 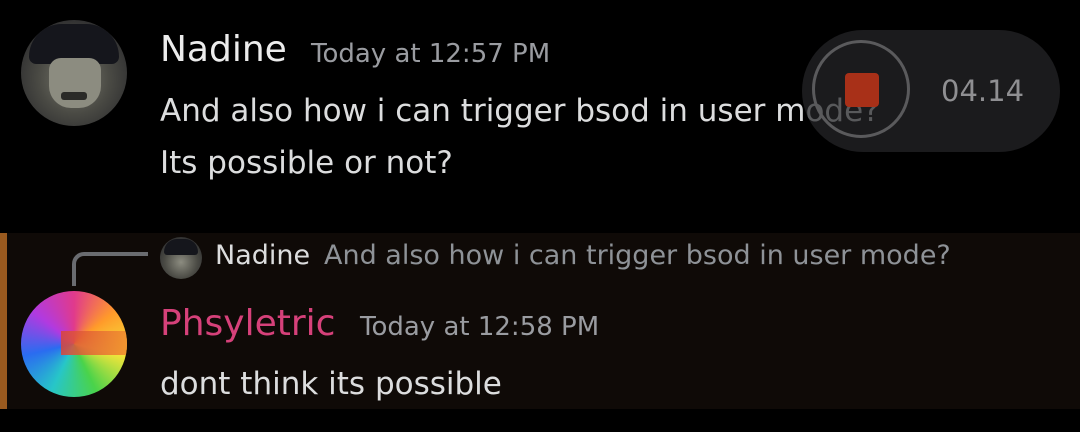 What do you see at coordinates (431, 54) in the screenshot?
I see `message-timestamp: Today at 12:57 PM` at bounding box center [431, 54].